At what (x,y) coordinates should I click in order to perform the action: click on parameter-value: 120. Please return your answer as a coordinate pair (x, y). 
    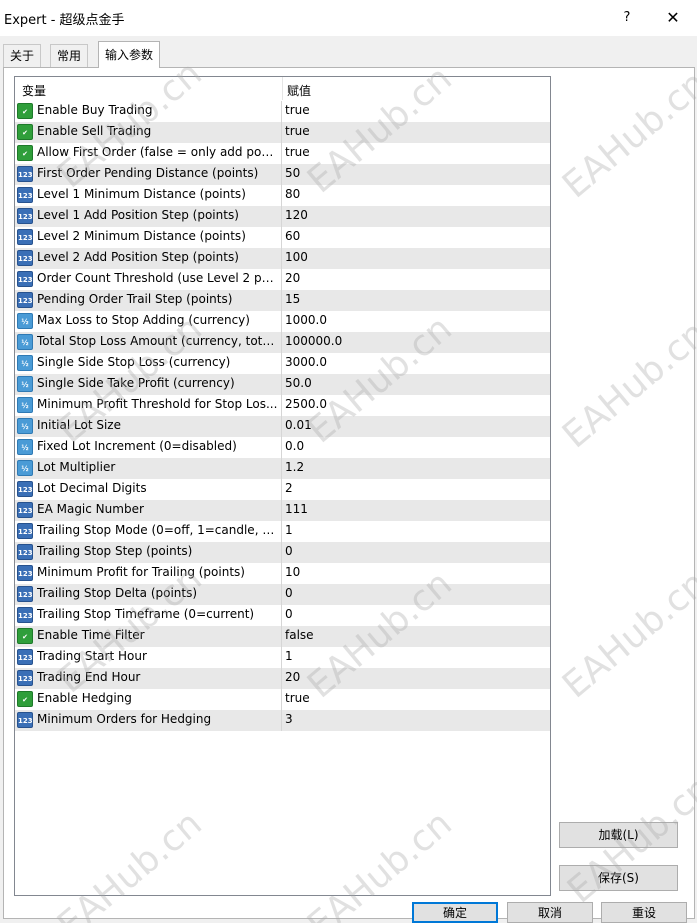
    Looking at the image, I should click on (296, 215).